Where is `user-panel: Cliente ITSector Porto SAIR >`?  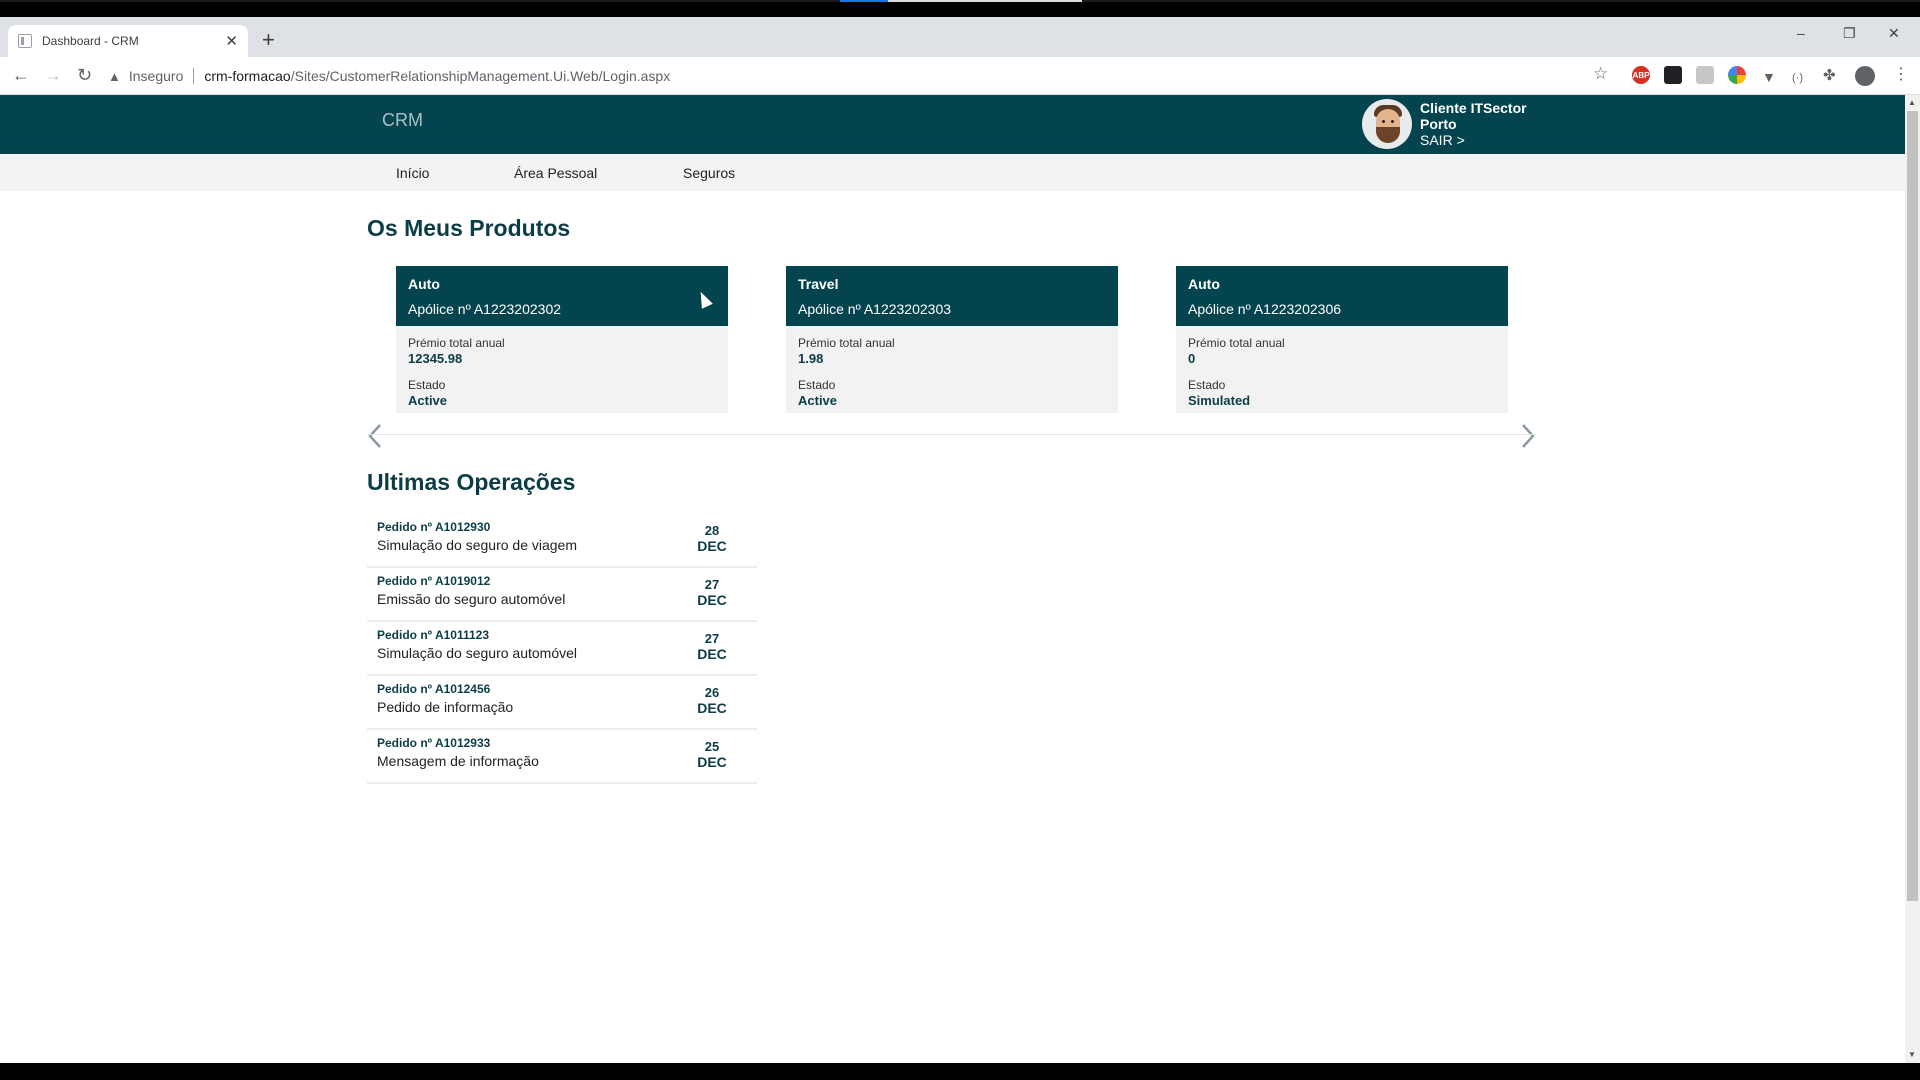 user-panel: Cliente ITSector Porto SAIR > is located at coordinates (1444, 124).